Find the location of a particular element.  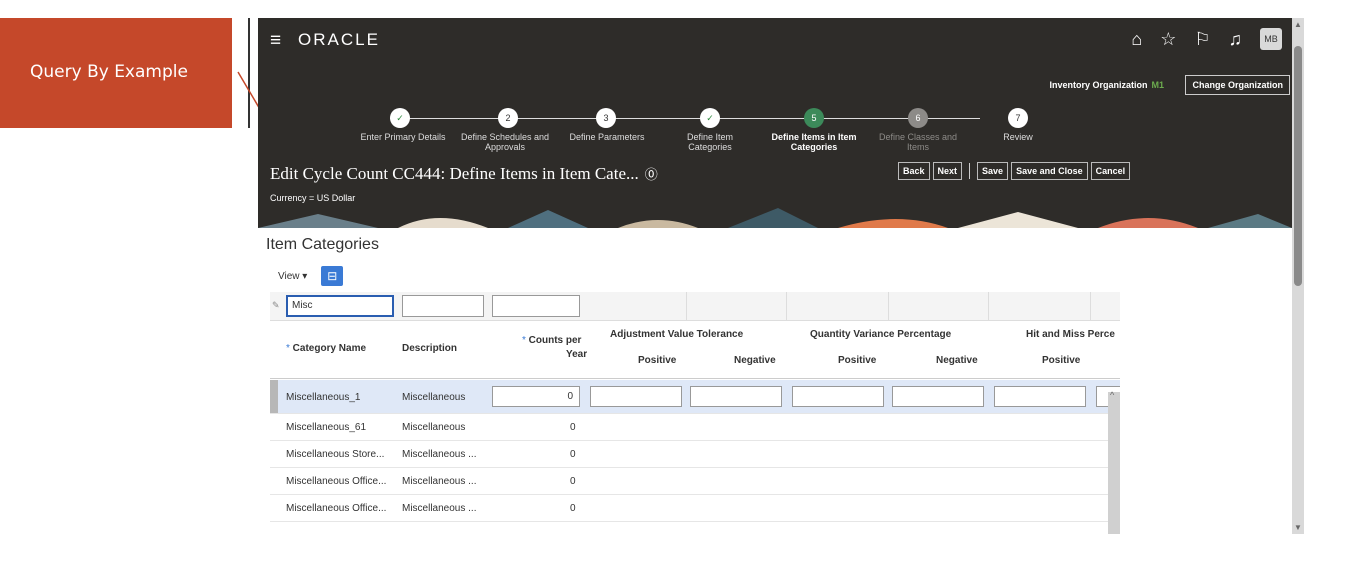

back-button: Back is located at coordinates (914, 171).